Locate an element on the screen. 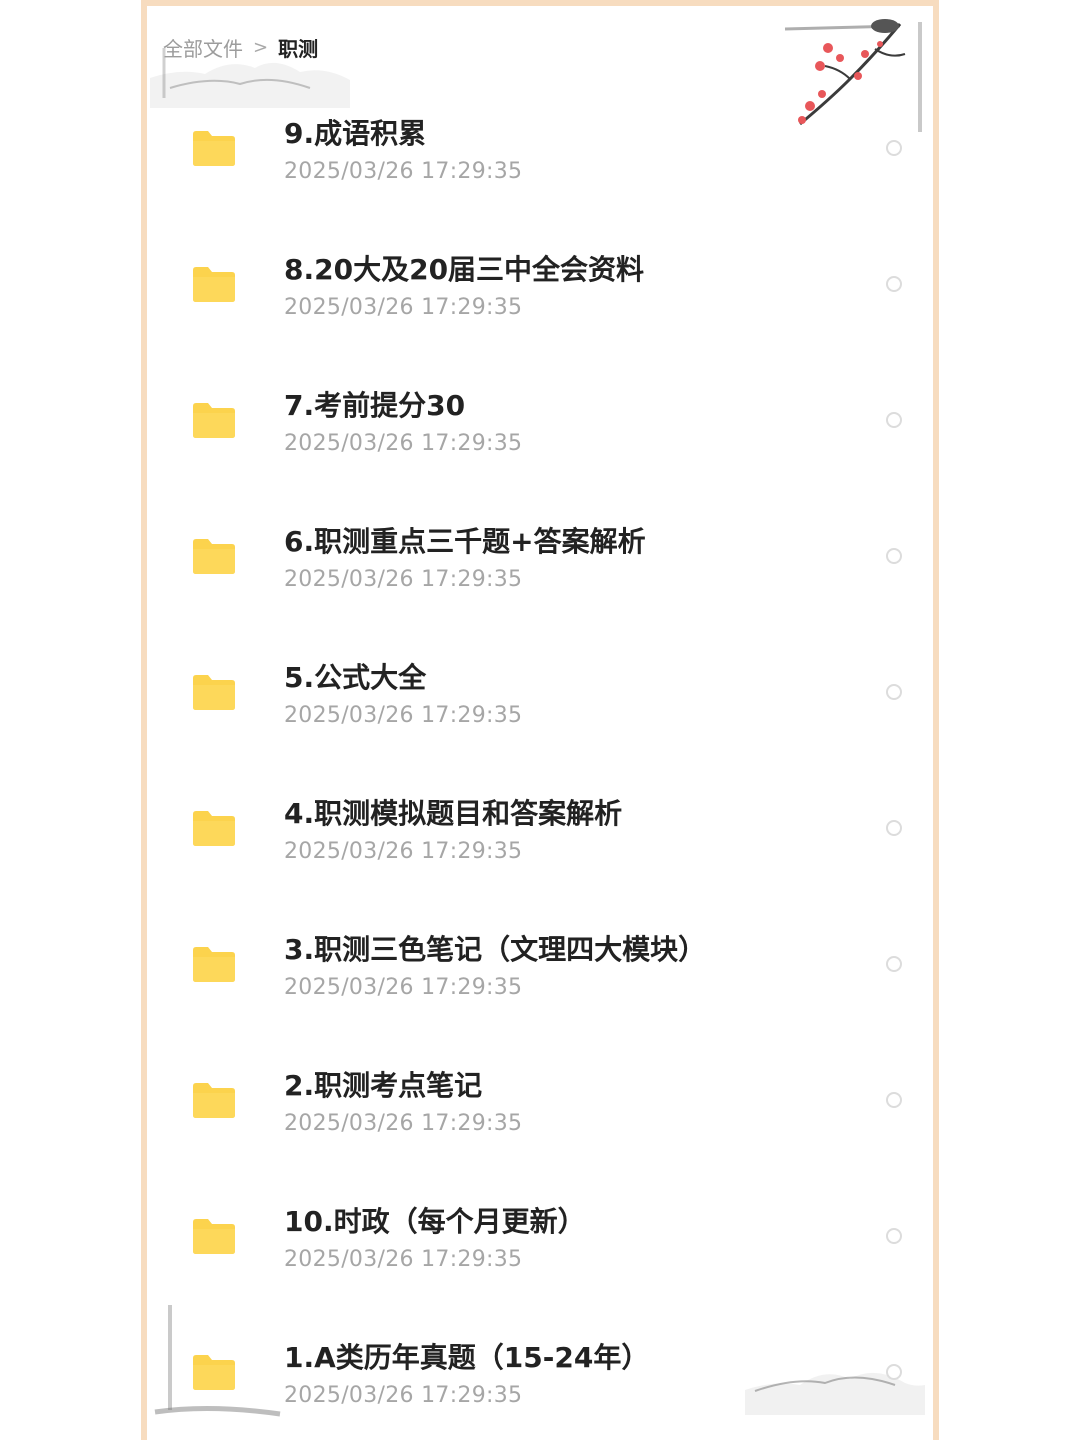 The width and height of the screenshot is (1080, 1440). file-row: 9.成语积累 2025/03/26 17:29:35 is located at coordinates (540, 150).